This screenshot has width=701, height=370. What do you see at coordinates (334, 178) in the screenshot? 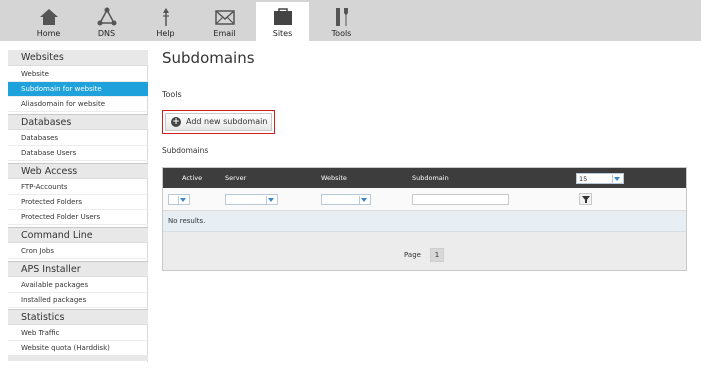
I see `column-website: Website` at bounding box center [334, 178].